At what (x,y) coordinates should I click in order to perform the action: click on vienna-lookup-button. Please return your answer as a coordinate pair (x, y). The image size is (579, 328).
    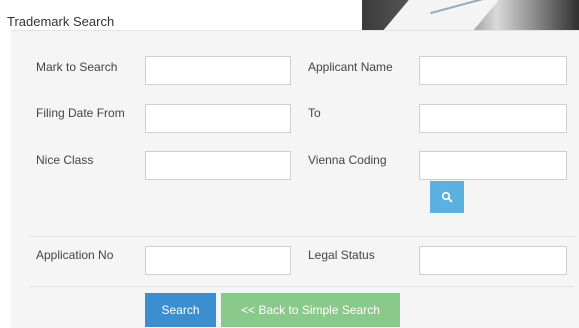
    Looking at the image, I should click on (447, 197).